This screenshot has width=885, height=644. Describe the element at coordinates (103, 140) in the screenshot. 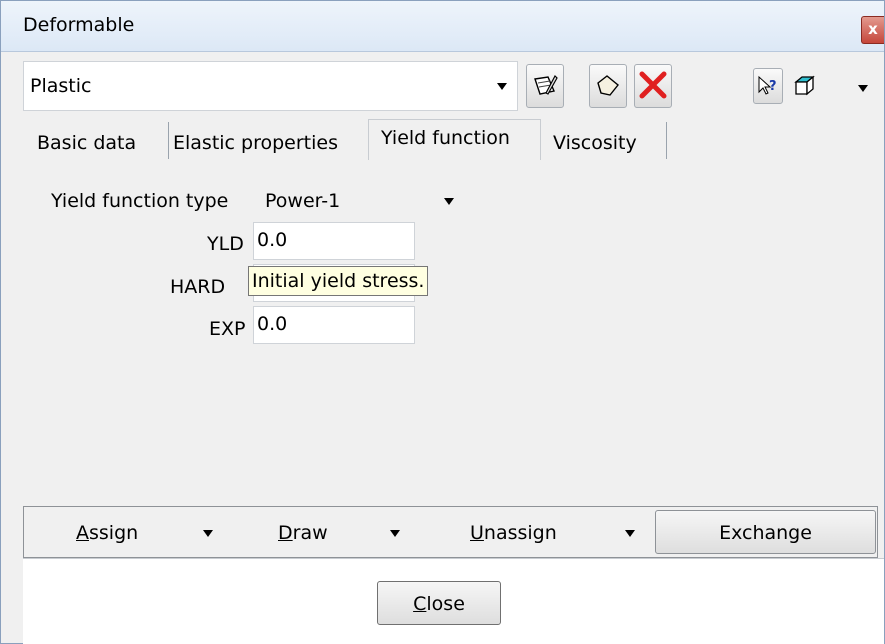

I see `tab-basic-data: Basic data` at that location.